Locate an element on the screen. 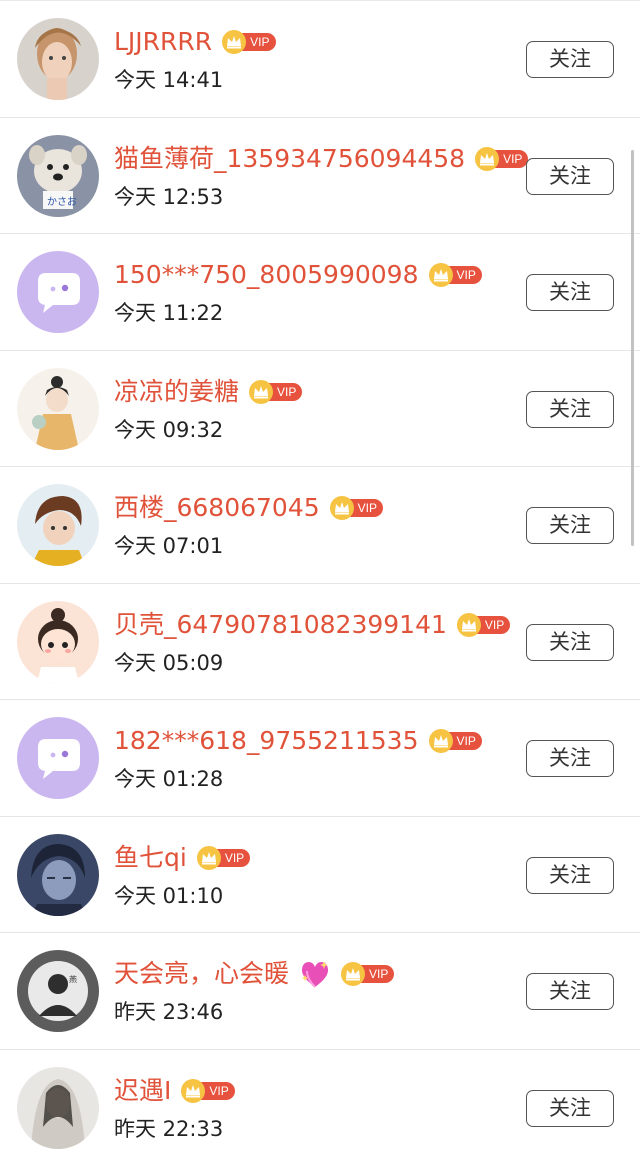 The width and height of the screenshot is (640, 1154). username: 天会亮，心会暖 is located at coordinates (201, 974).